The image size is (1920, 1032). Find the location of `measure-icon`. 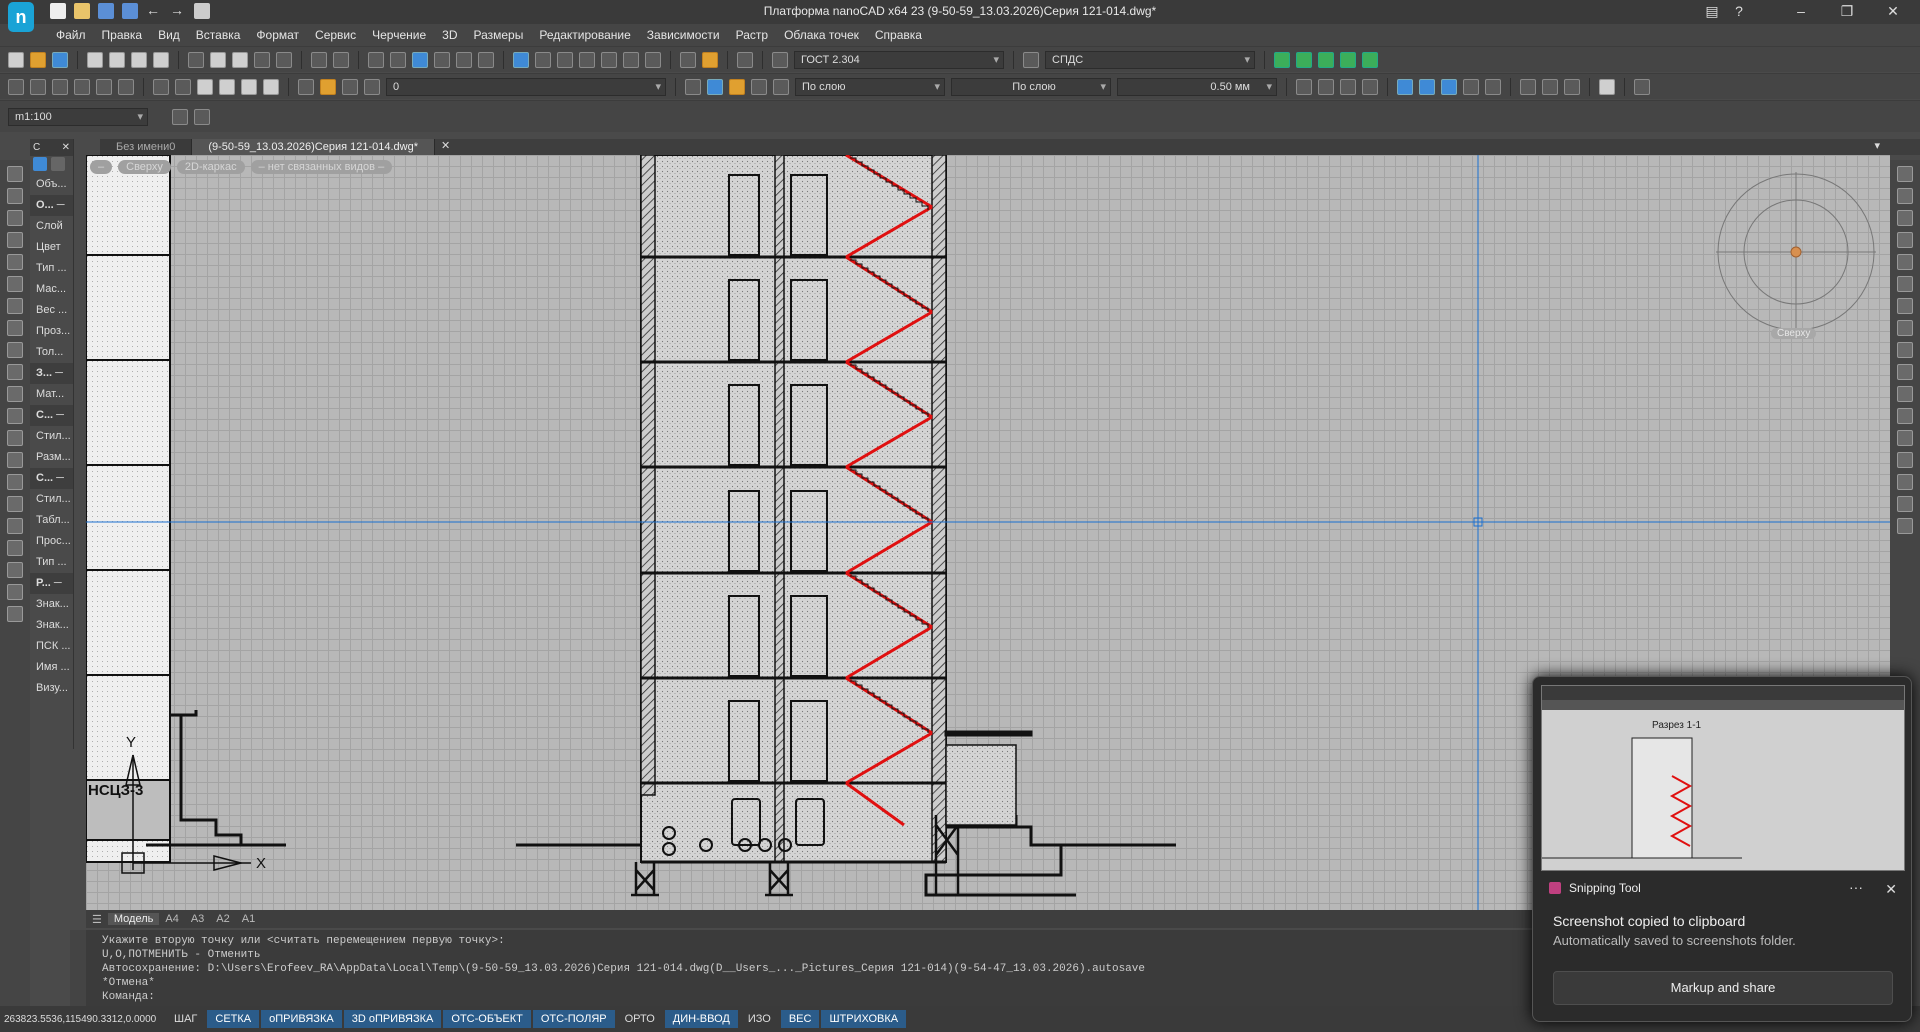

measure-icon is located at coordinates (688, 59).